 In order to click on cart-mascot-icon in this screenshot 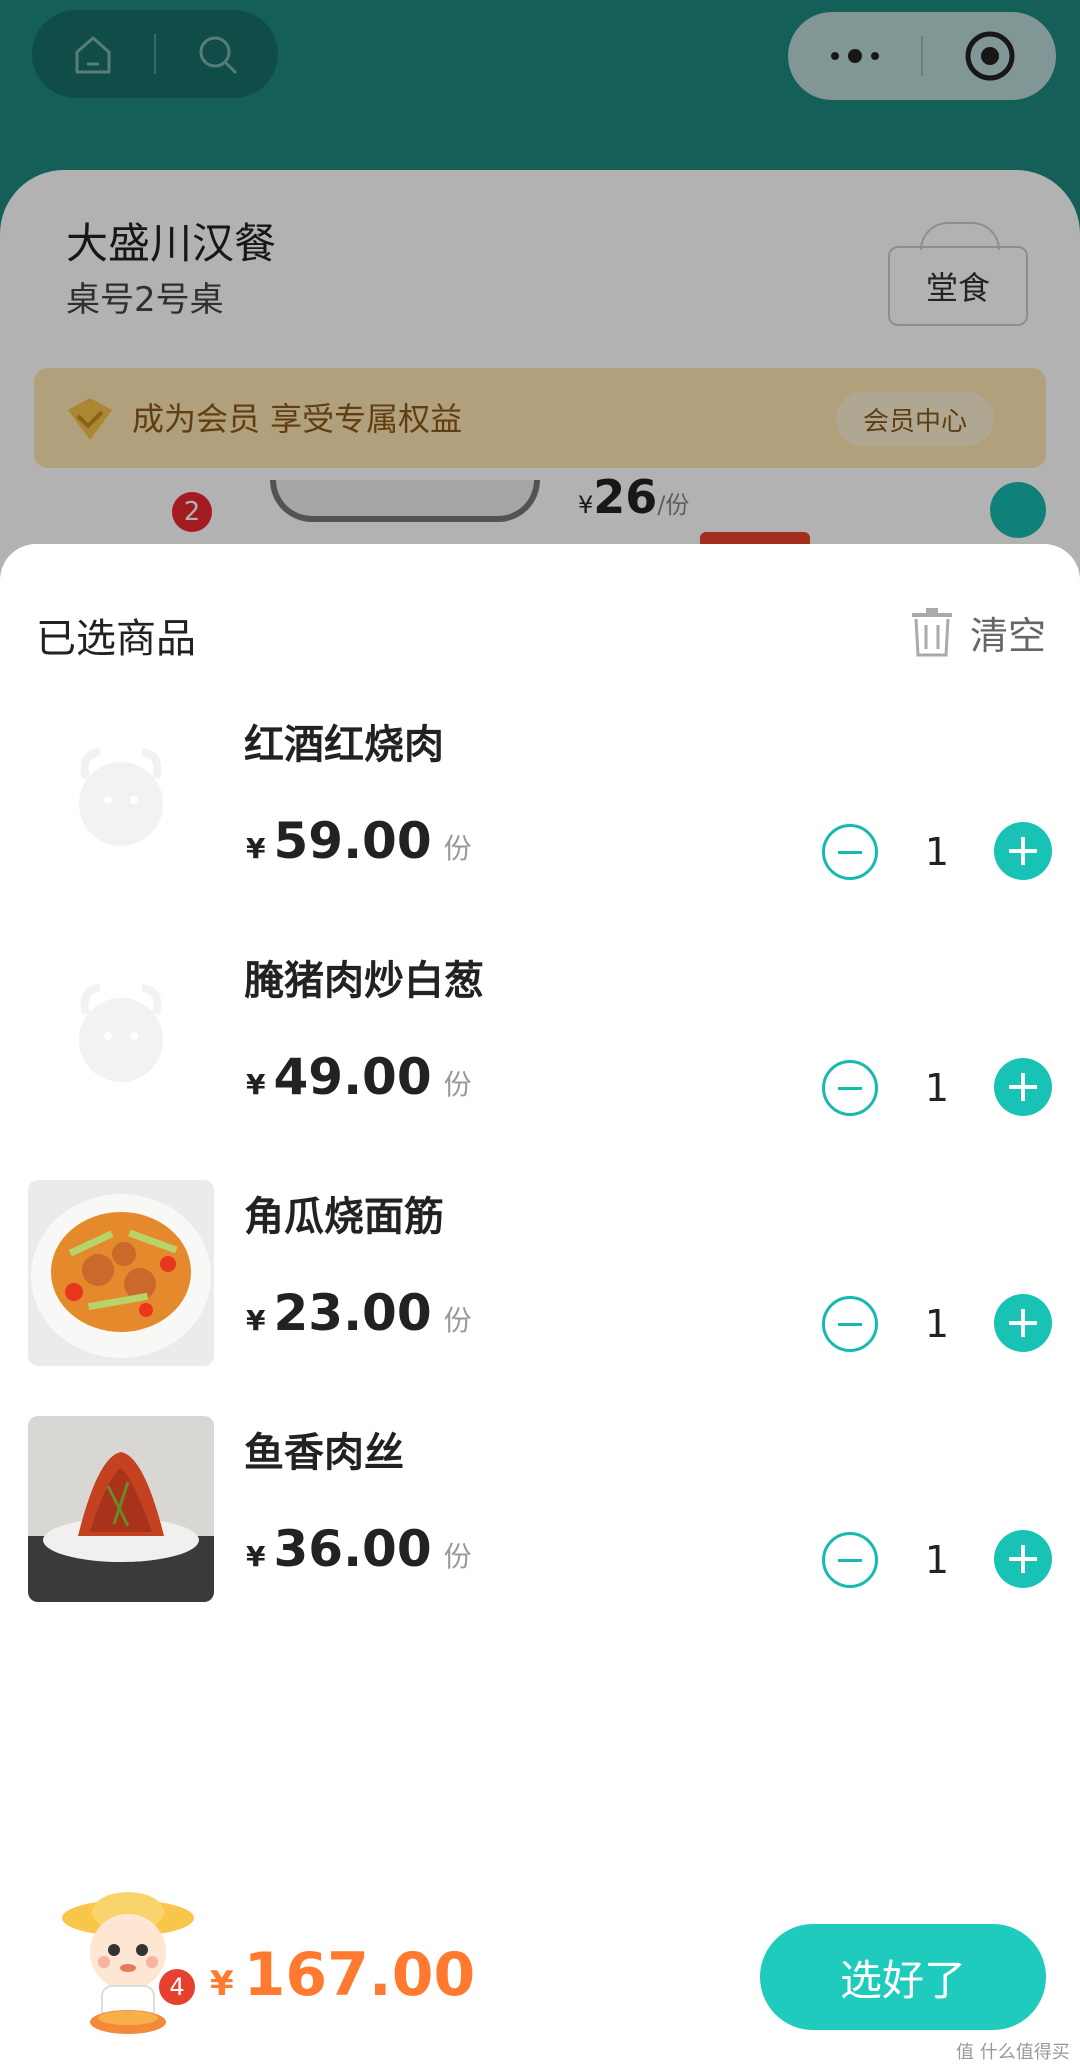, I will do `click(128, 1963)`.